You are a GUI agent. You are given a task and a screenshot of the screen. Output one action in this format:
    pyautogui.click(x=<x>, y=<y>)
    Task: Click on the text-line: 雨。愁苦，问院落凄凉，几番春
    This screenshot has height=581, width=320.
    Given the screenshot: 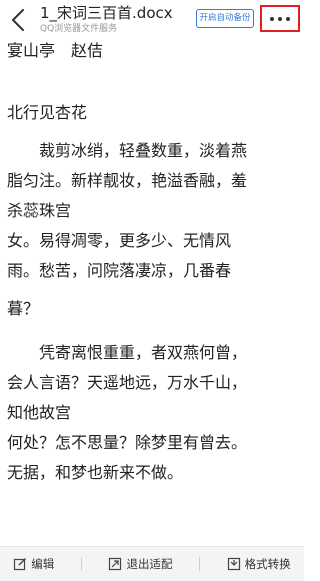 What is the action you would take?
    pyautogui.click(x=119, y=270)
    